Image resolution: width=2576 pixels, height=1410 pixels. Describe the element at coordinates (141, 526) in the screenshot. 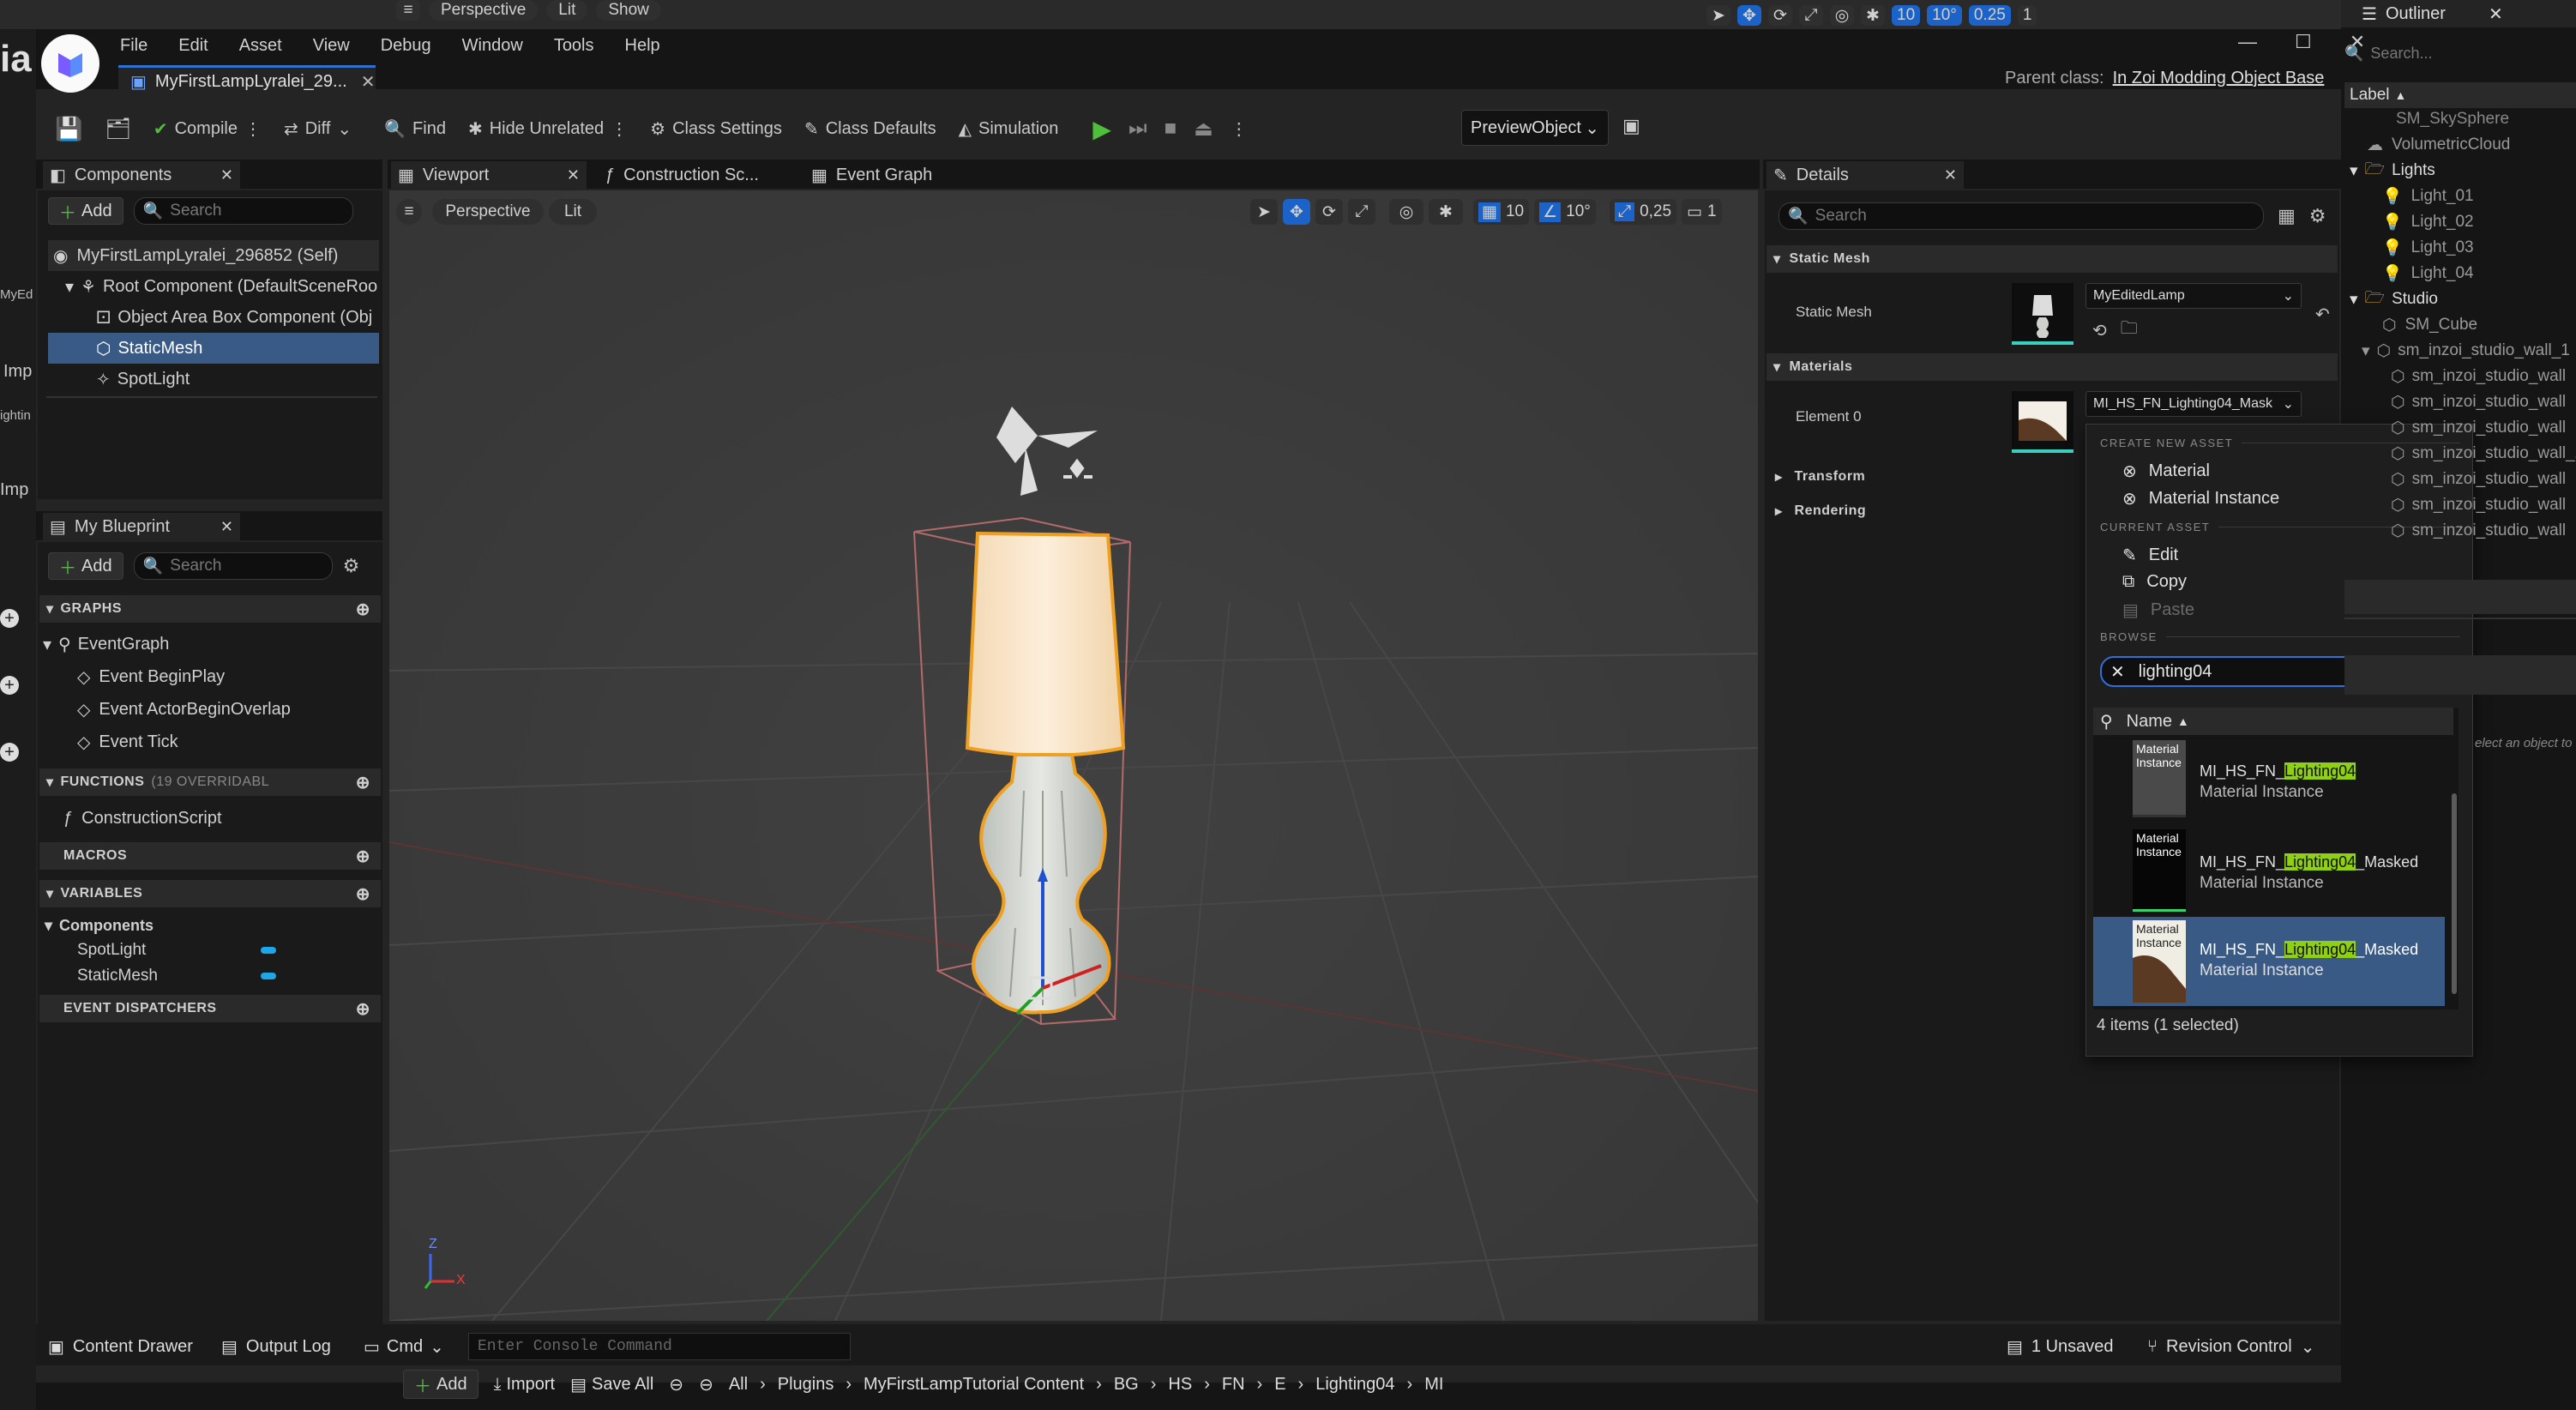

I see `my-blueprint-tab: ▤ My Blueprint ✕` at that location.